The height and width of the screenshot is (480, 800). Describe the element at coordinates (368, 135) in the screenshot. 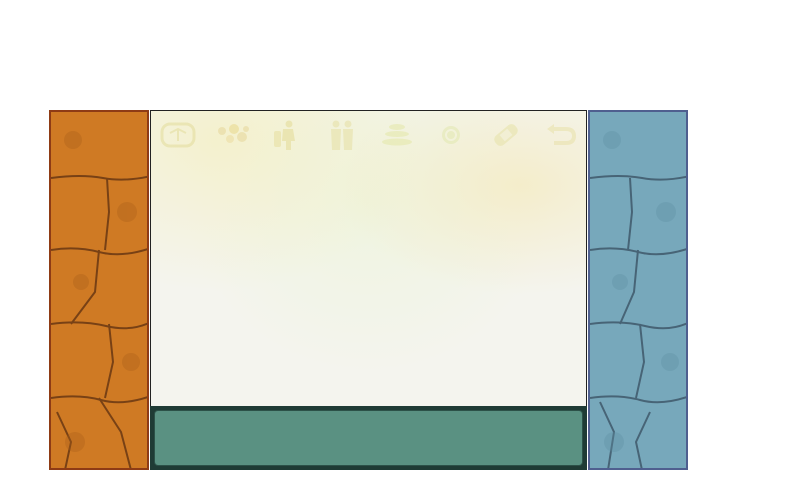

I see `category-icon-row` at that location.